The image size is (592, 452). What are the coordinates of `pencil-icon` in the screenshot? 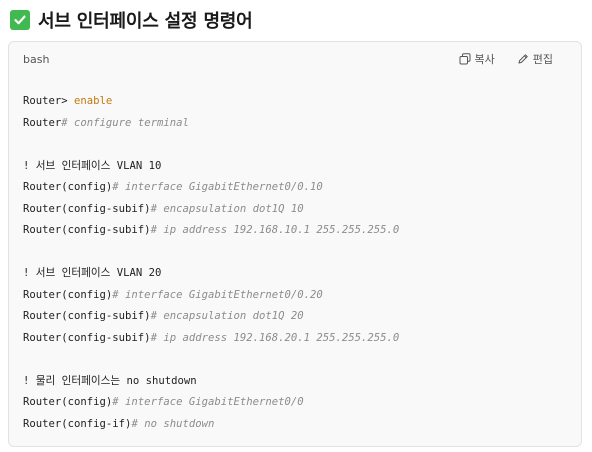 It's located at (523, 59).